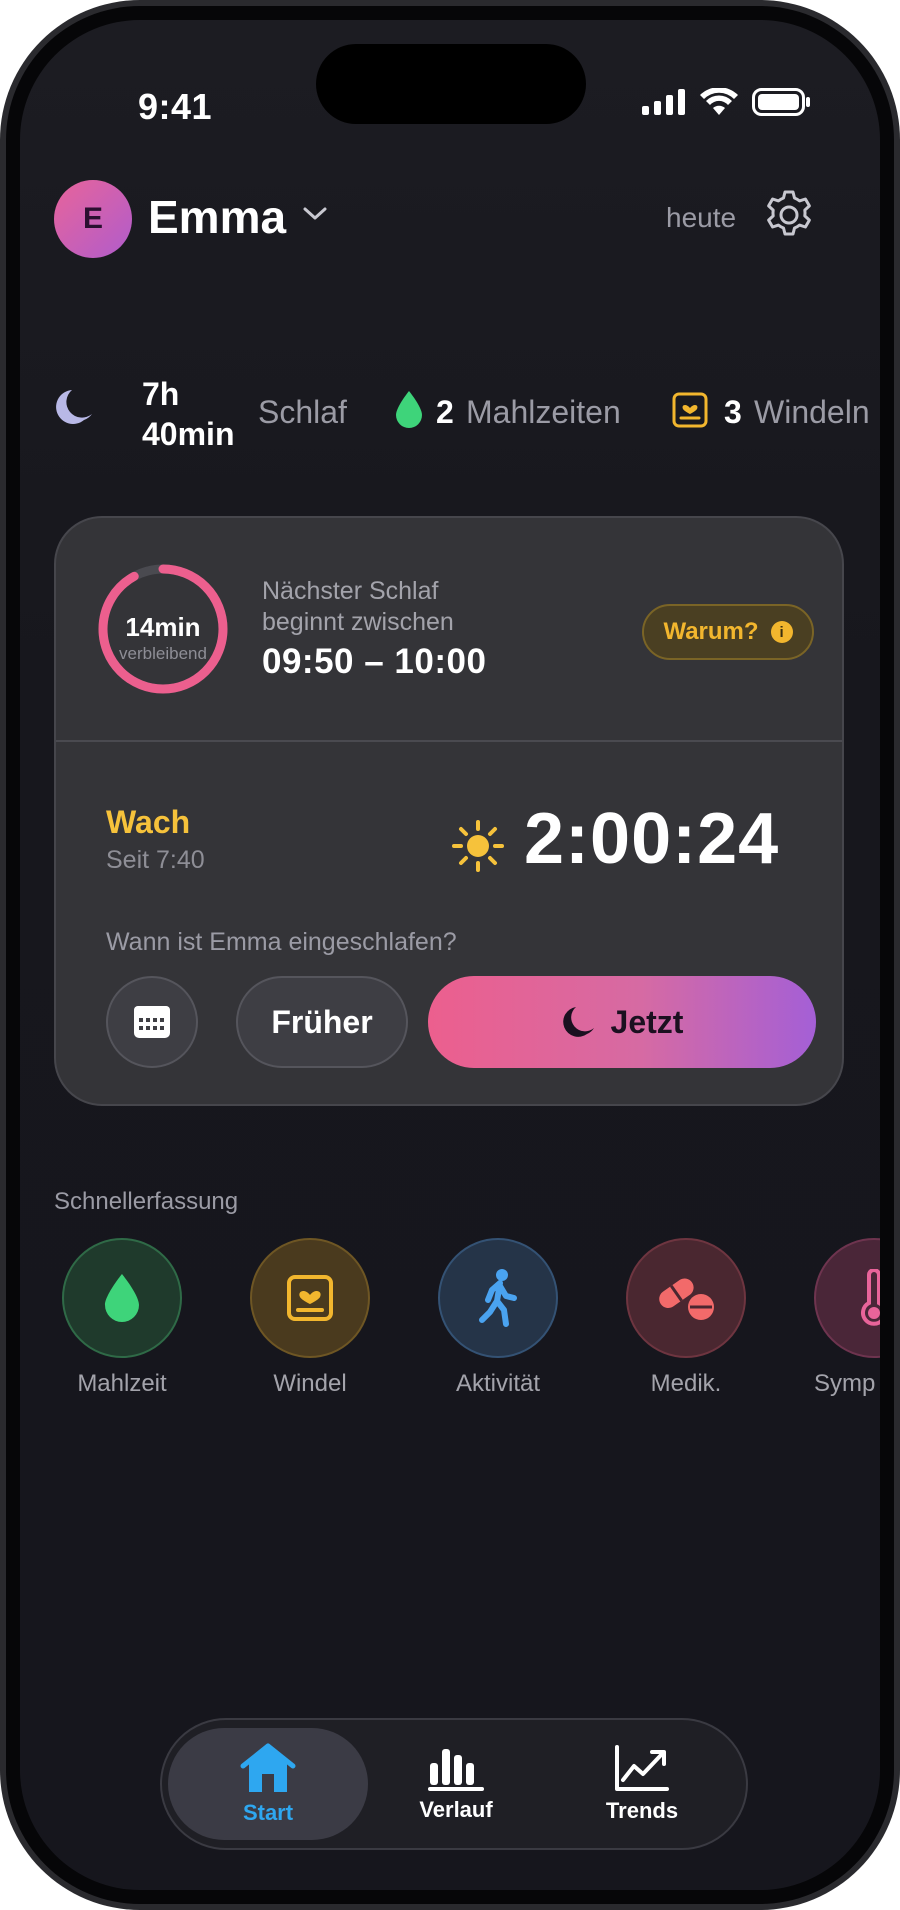 The width and height of the screenshot is (900, 1910). What do you see at coordinates (322, 1022) in the screenshot?
I see `earlier-button: Früher` at bounding box center [322, 1022].